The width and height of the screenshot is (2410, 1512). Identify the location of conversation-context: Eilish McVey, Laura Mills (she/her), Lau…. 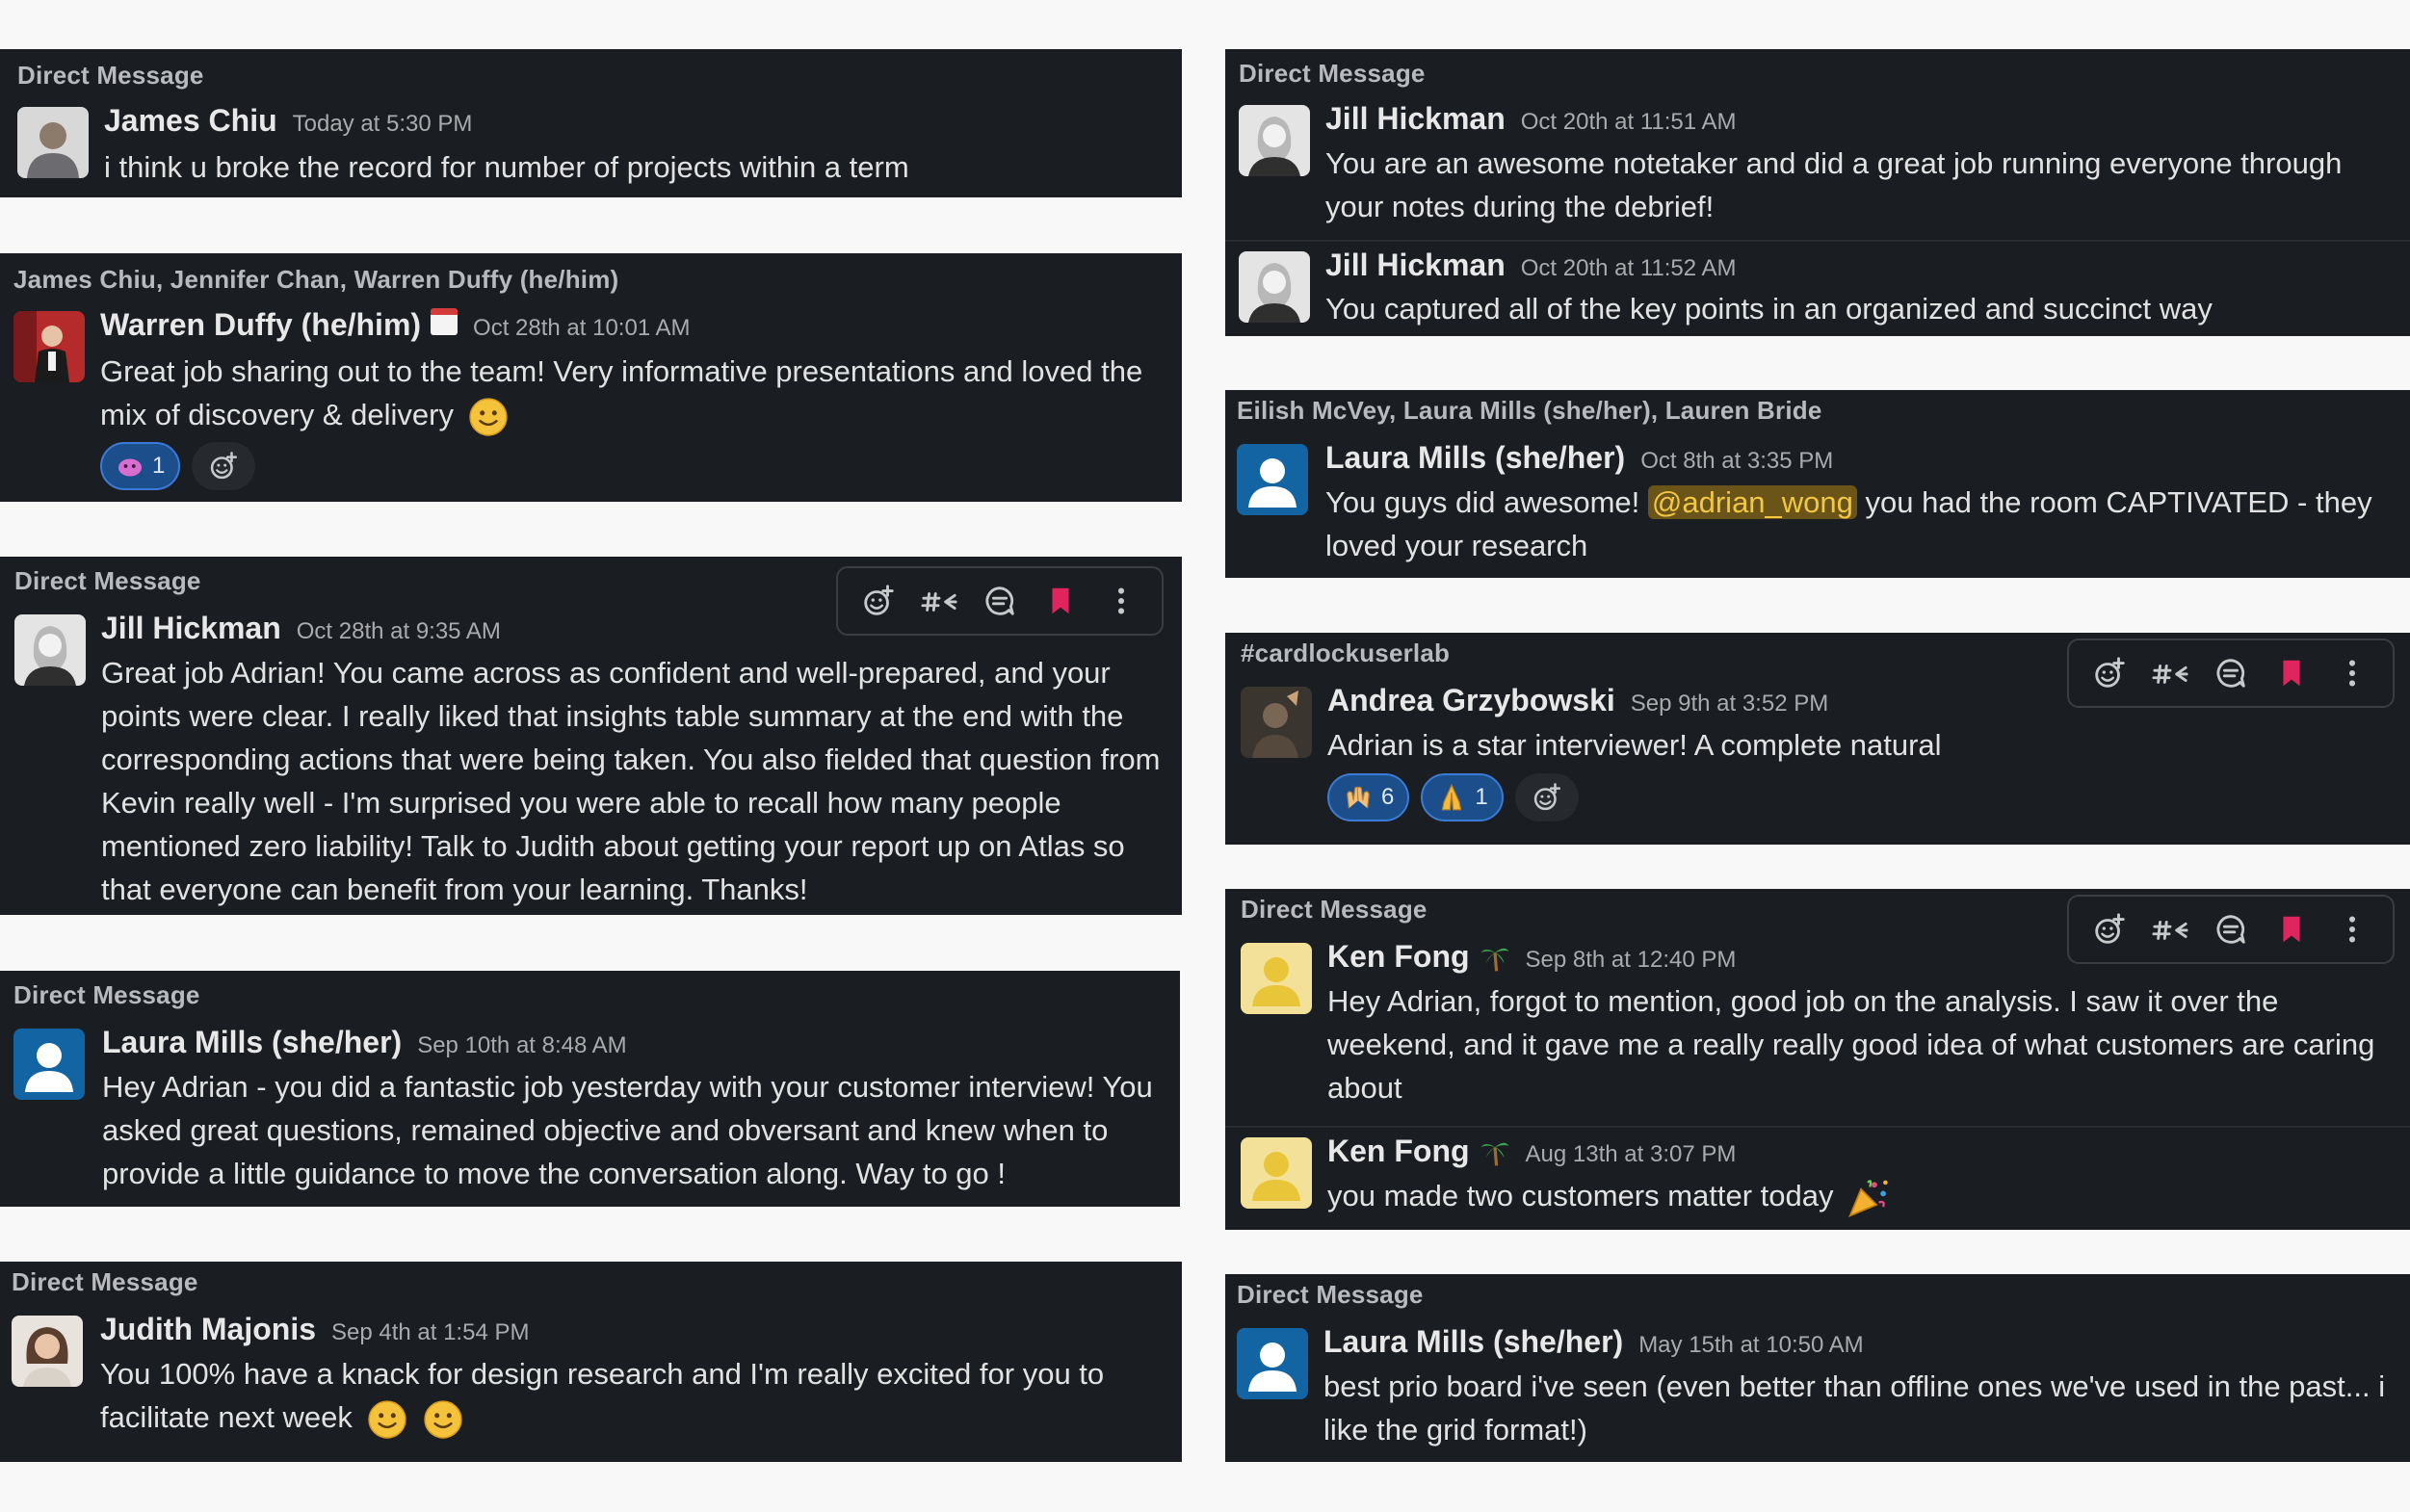
(1530, 410).